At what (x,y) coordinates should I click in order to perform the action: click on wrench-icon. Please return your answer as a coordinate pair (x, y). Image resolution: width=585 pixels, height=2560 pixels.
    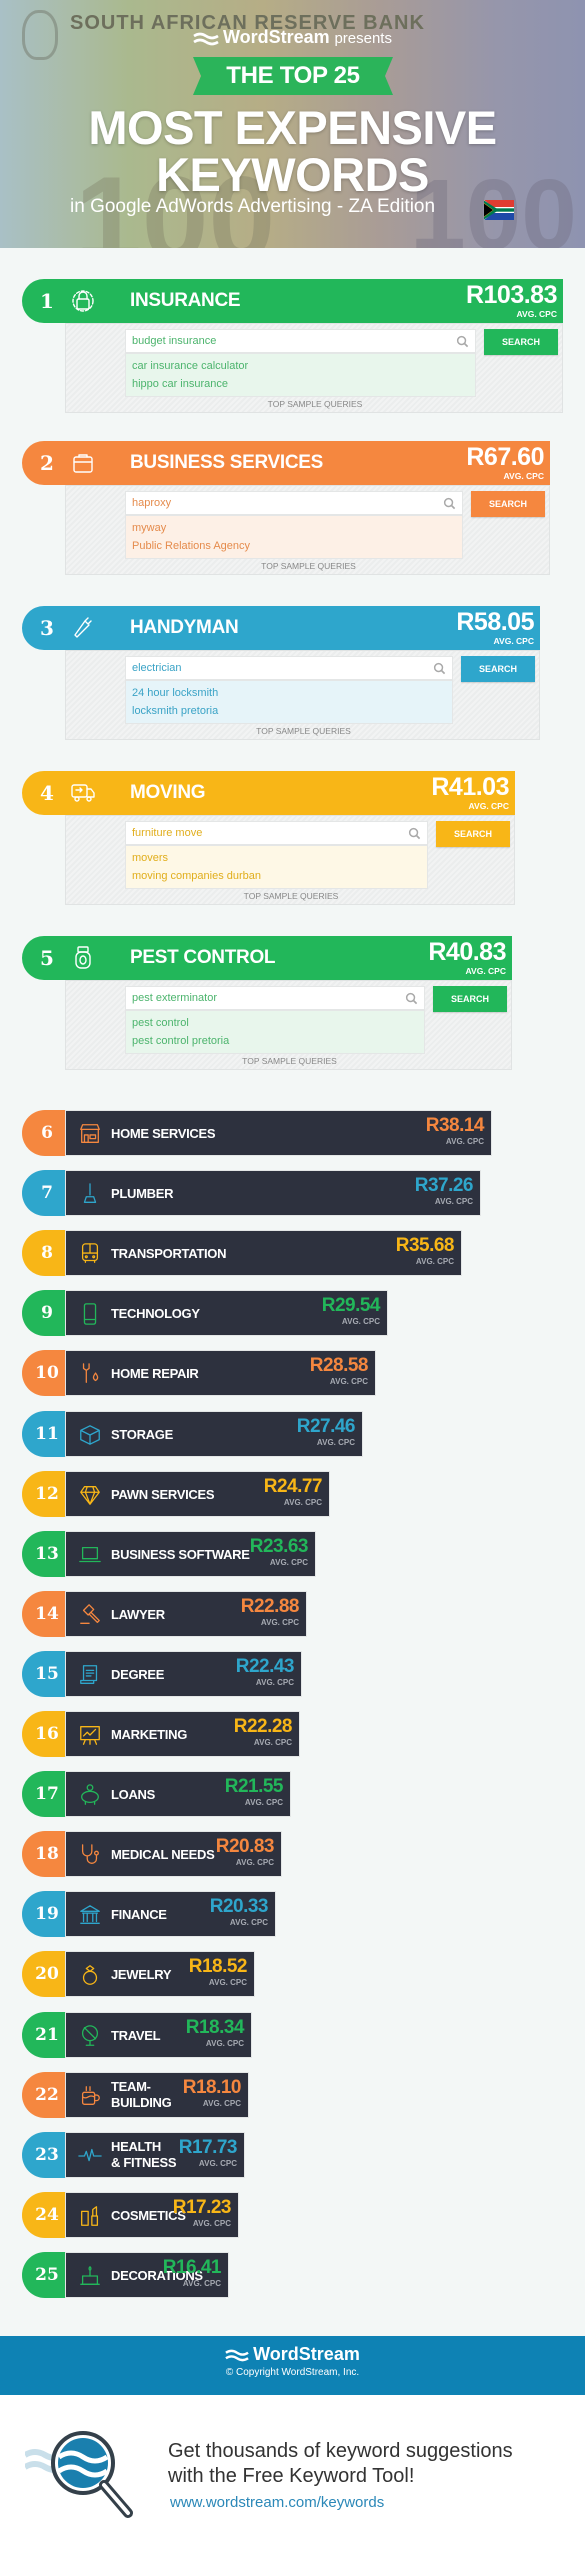
    Looking at the image, I should click on (83, 628).